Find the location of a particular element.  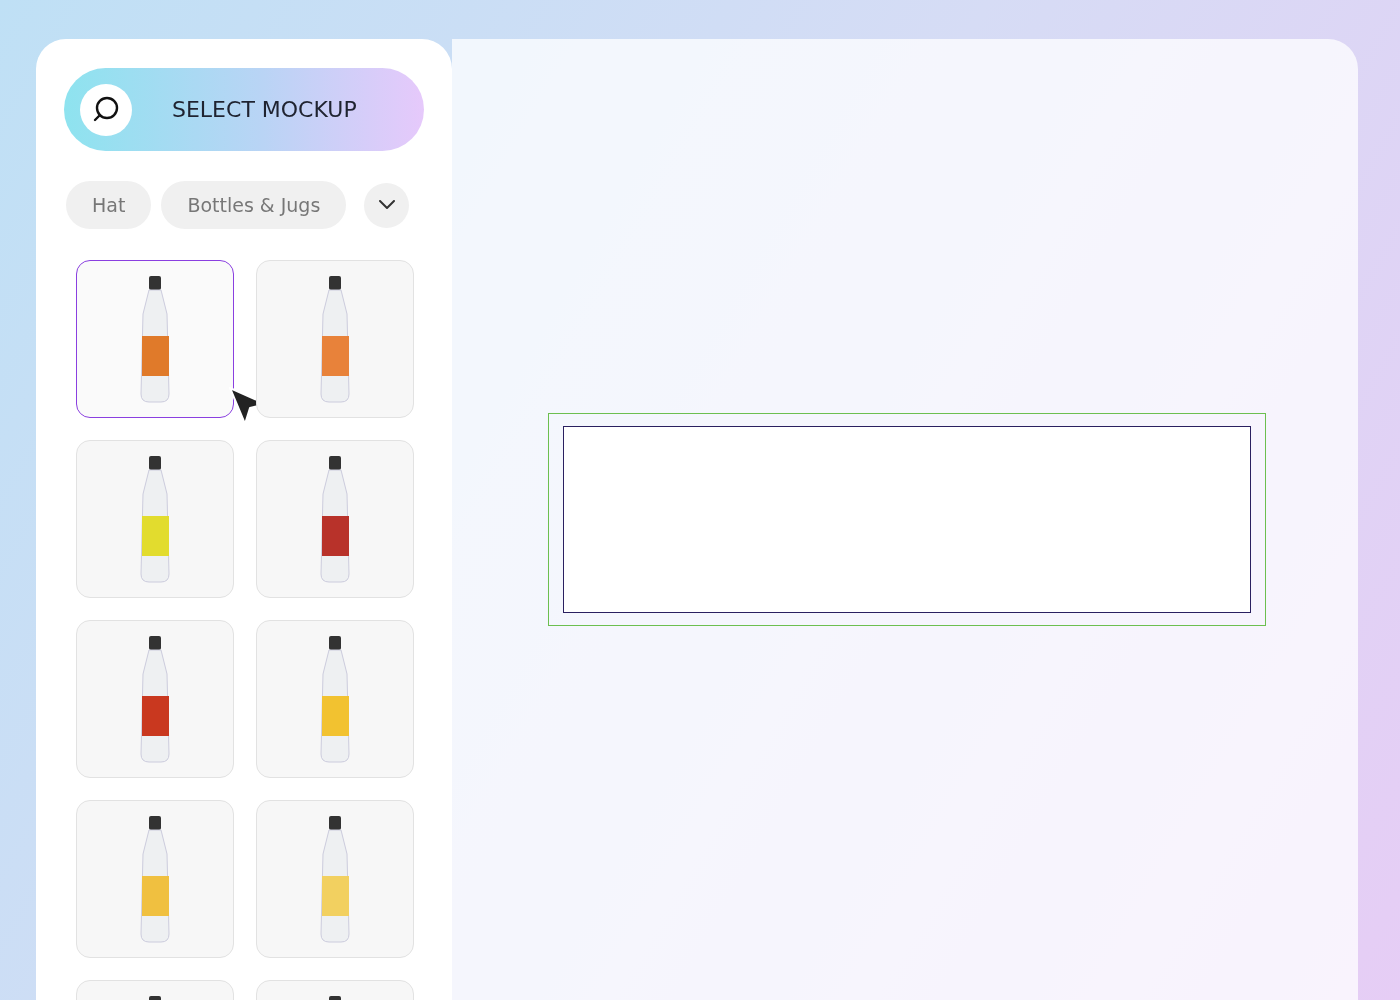

mockup-tile is located at coordinates (155, 339).